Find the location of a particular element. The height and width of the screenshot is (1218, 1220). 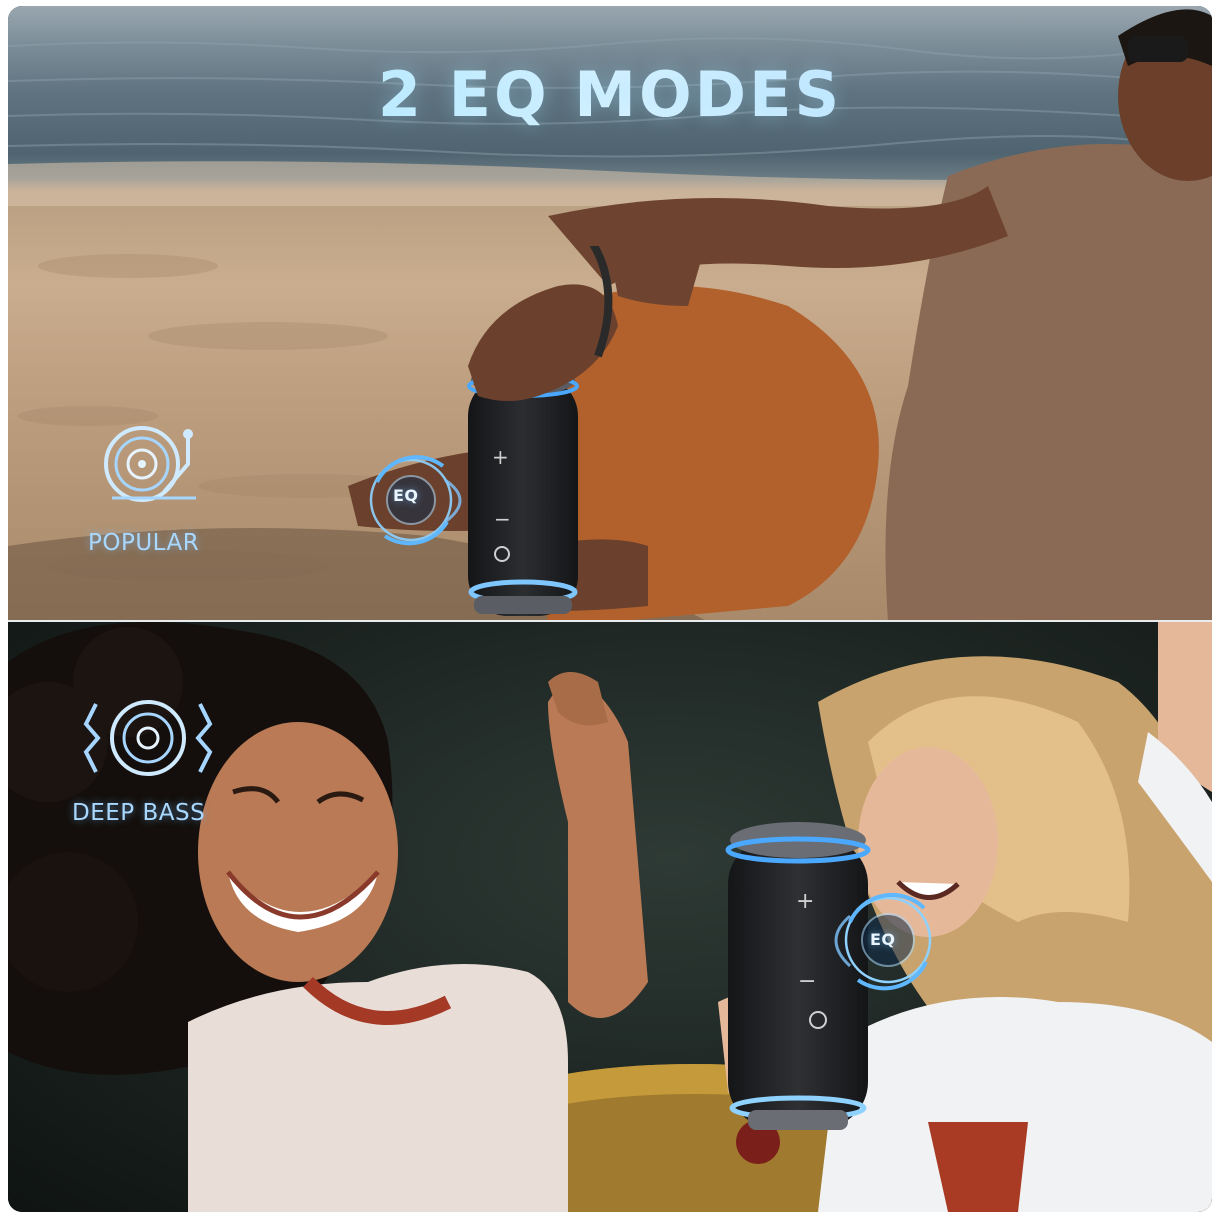

hand-on-speaker is located at coordinates (543, 323).